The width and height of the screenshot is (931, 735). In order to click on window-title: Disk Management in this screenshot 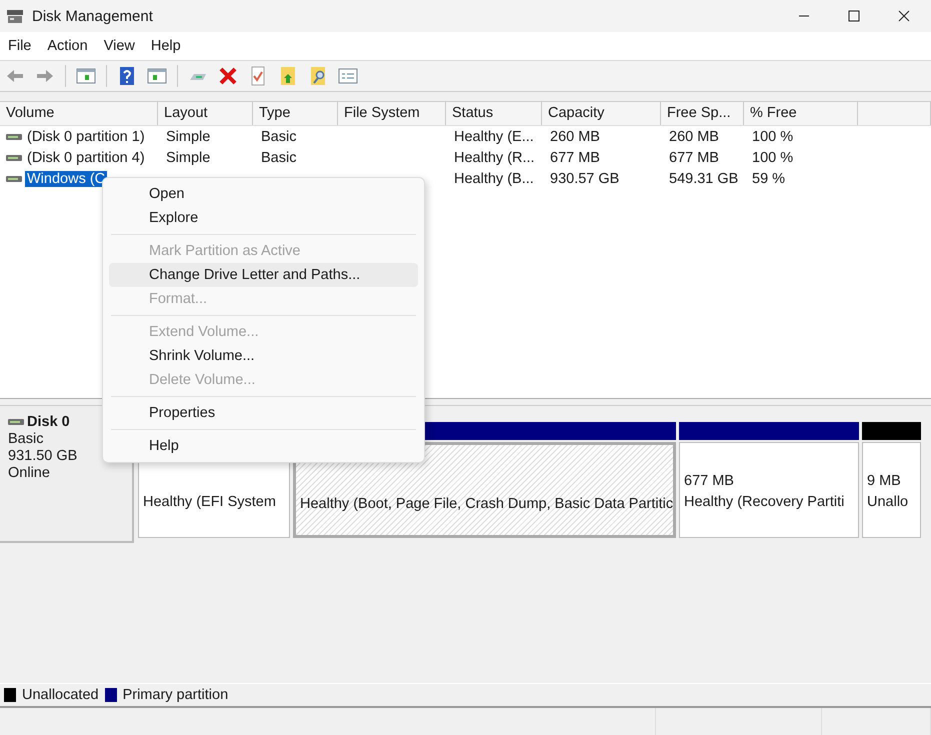, I will do `click(93, 16)`.